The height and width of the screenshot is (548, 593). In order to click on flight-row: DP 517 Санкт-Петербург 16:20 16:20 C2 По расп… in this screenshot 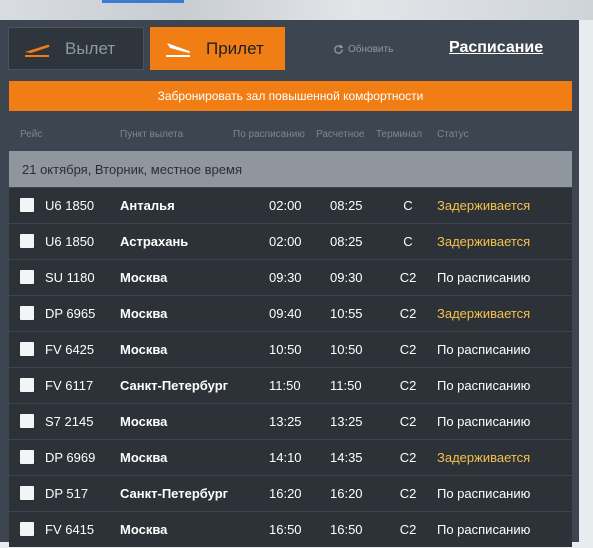, I will do `click(290, 493)`.